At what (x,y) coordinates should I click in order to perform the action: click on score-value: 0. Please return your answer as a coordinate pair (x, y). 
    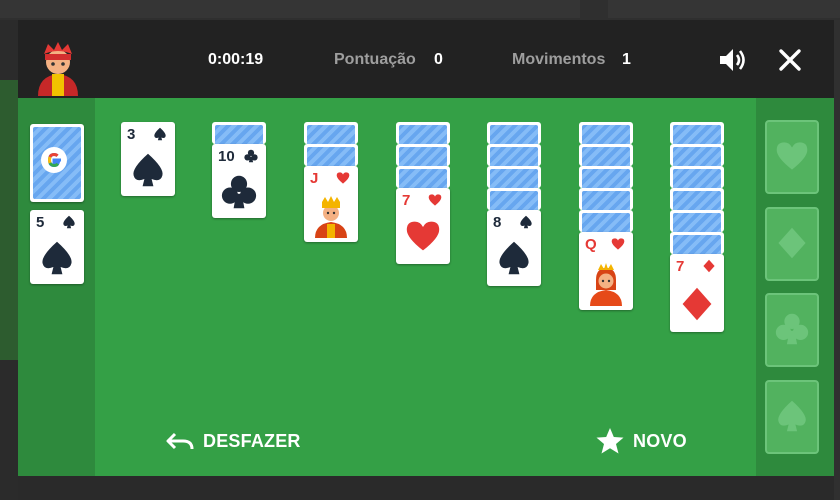
    Looking at the image, I should click on (438, 59).